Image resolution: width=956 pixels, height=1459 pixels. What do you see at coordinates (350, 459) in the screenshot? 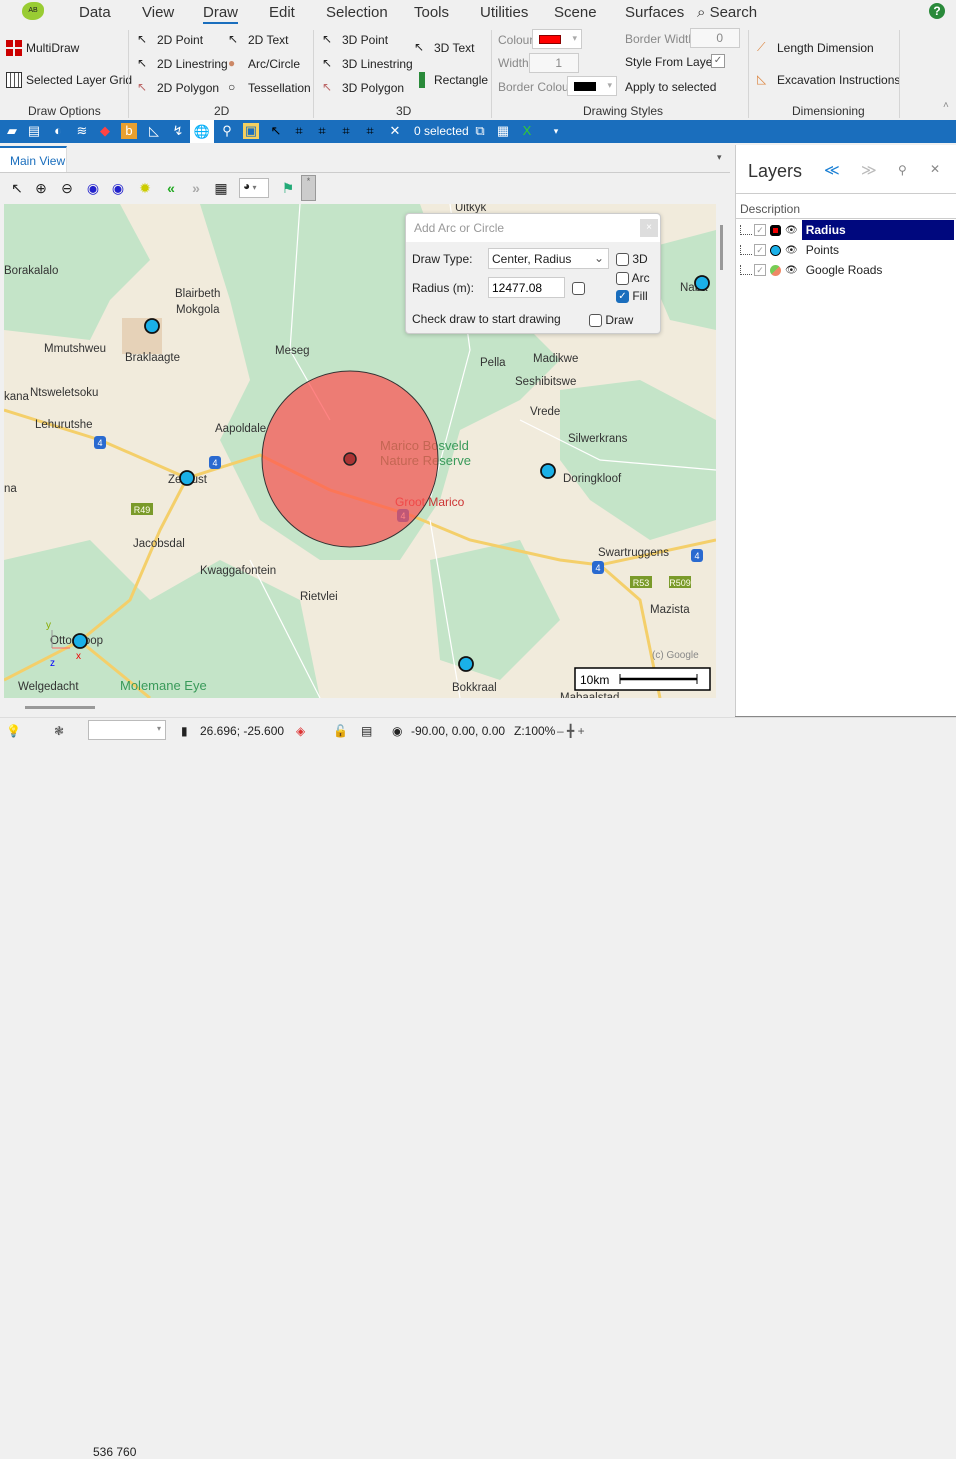
I see `circle-center-point` at bounding box center [350, 459].